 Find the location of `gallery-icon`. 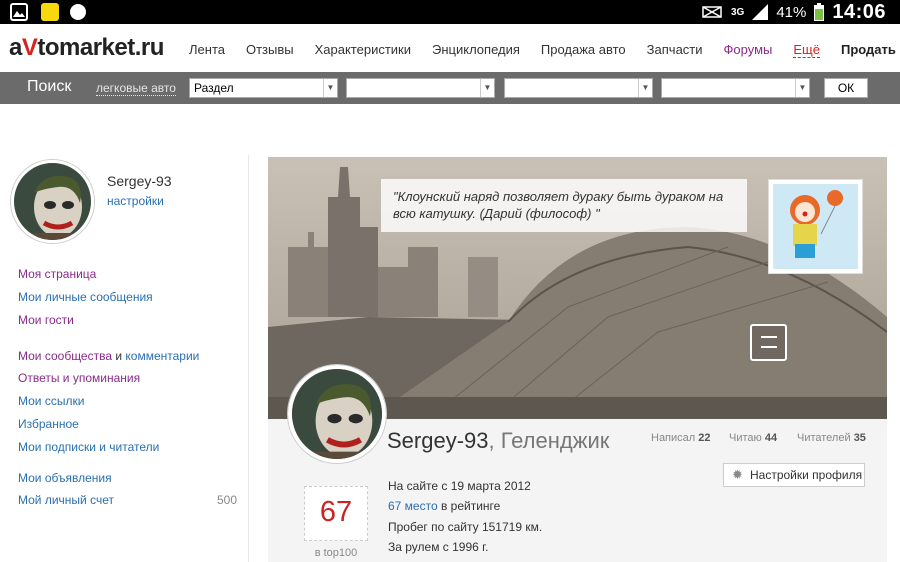

gallery-icon is located at coordinates (19, 12).